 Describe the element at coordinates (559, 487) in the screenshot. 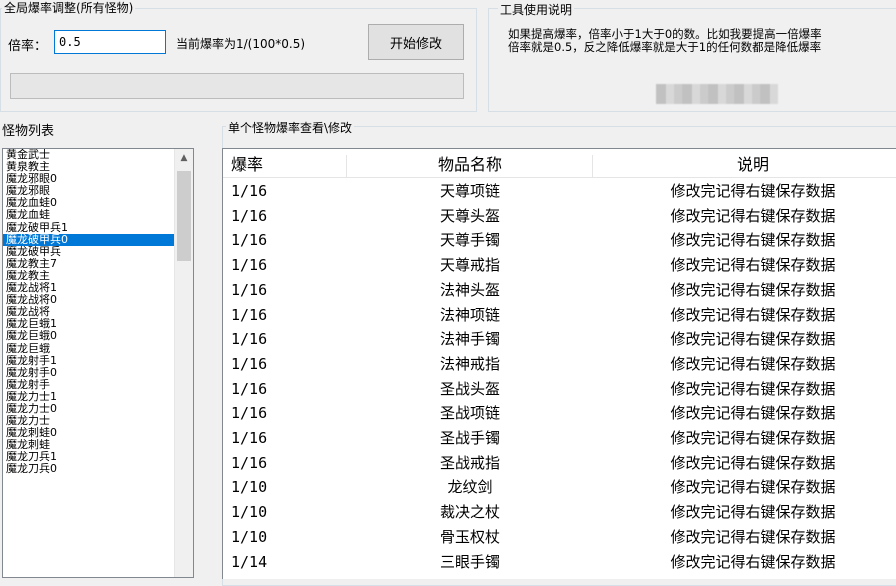

I see `table-row: 1/10 龙纹剑 修改完记得右键保存数据` at that location.